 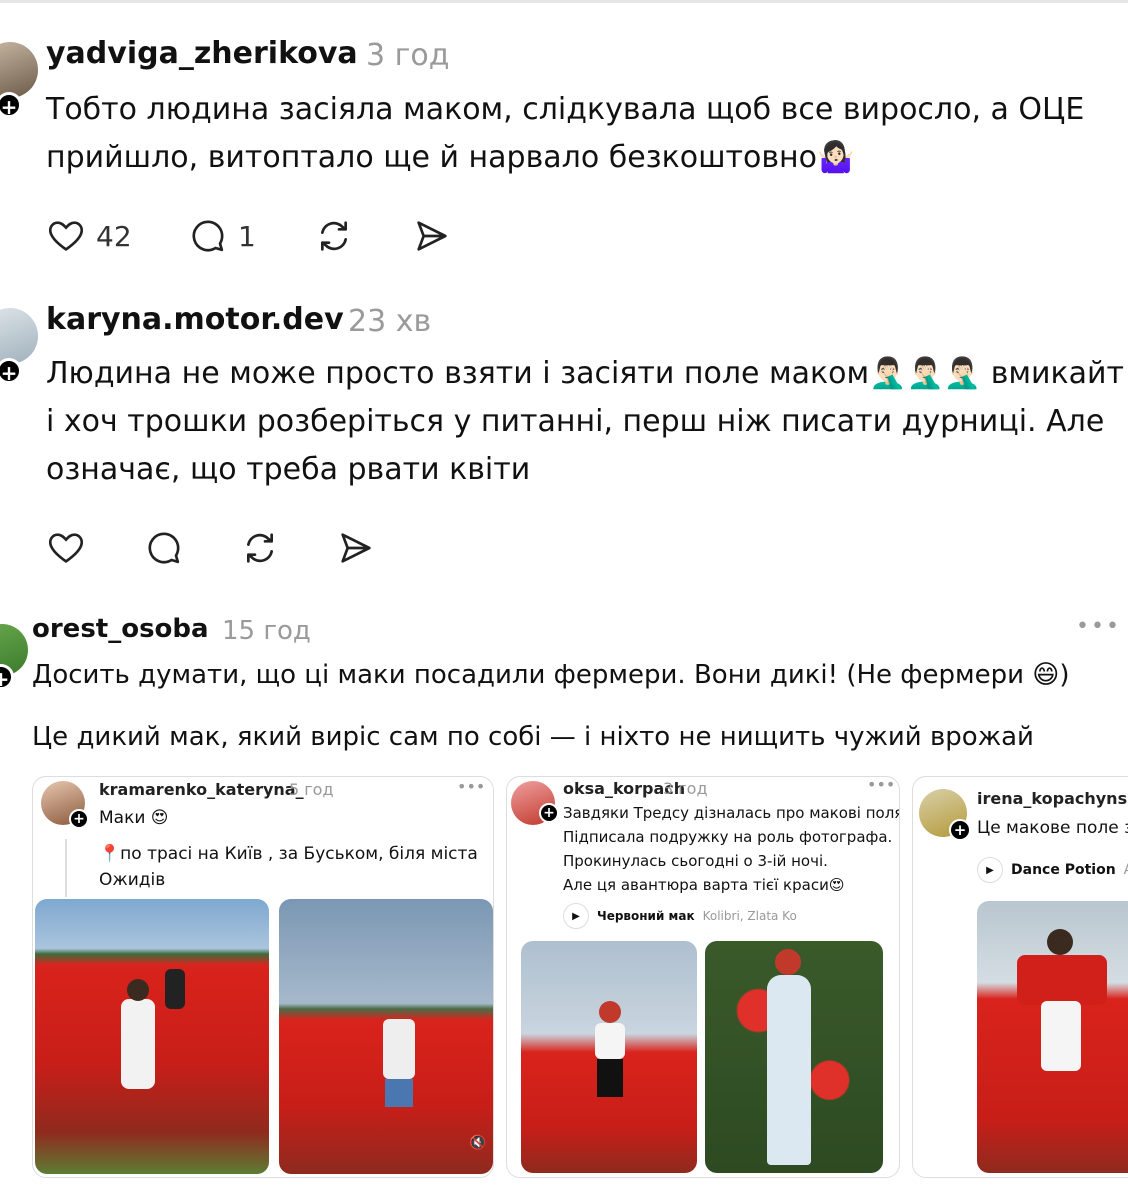 I want to click on embedded-text-line: Маки 😍, so click(x=134, y=818).